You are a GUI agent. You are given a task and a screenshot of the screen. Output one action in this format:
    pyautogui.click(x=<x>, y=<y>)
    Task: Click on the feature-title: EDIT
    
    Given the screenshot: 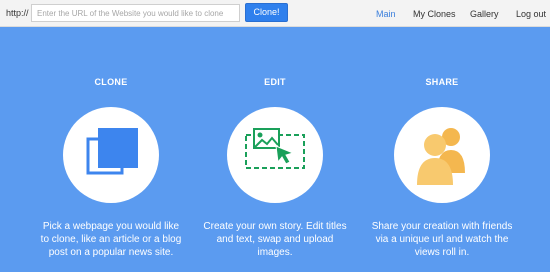 What is the action you would take?
    pyautogui.click(x=275, y=82)
    